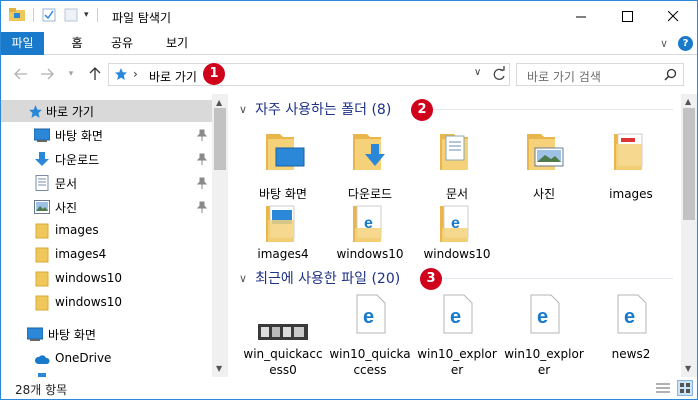  What do you see at coordinates (106, 207) in the screenshot?
I see `nav-item-pictures: 사진` at bounding box center [106, 207].